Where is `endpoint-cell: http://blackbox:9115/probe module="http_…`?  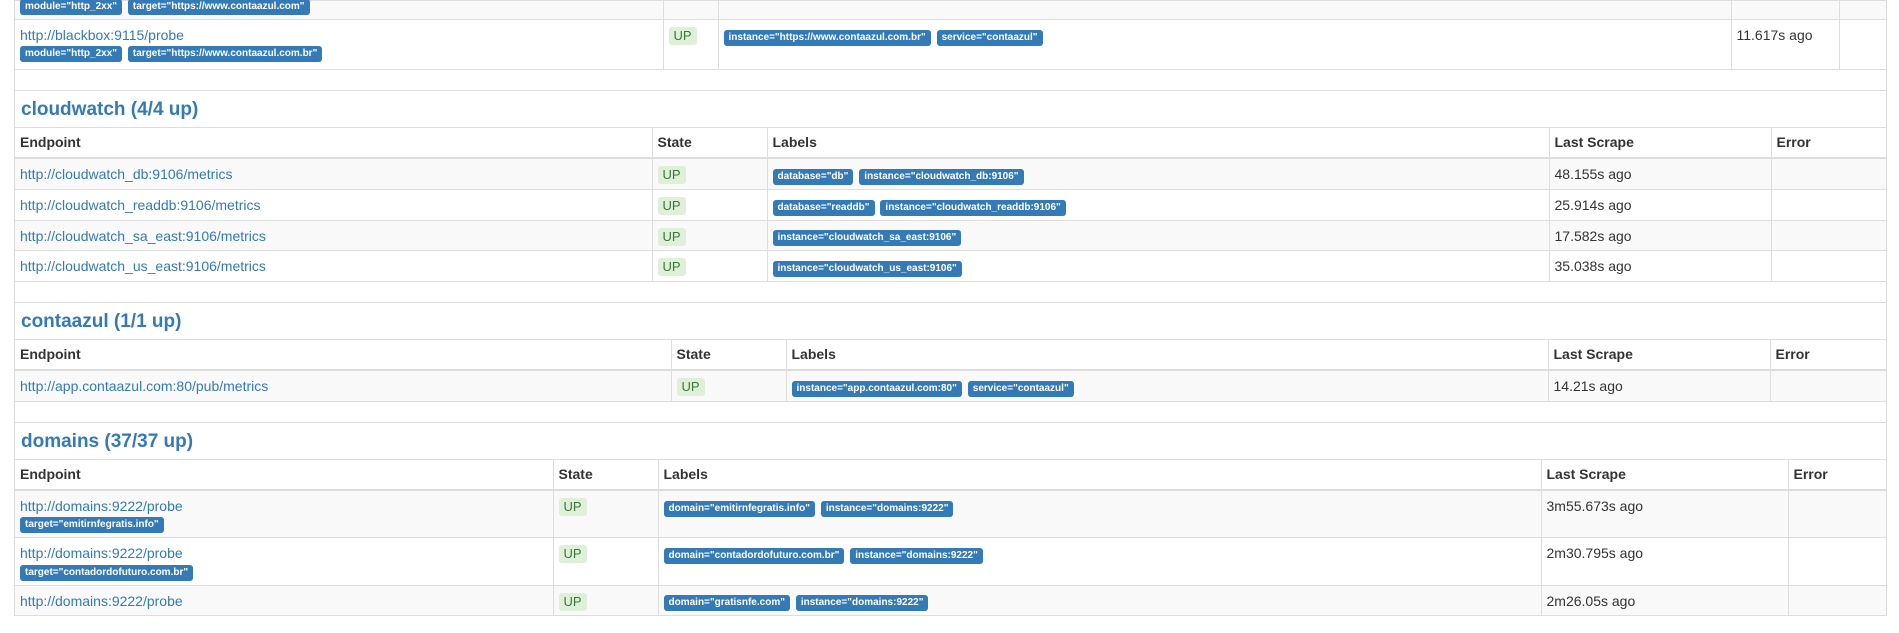
endpoint-cell: http://blackbox:9115/probe module="http_… is located at coordinates (339, 44).